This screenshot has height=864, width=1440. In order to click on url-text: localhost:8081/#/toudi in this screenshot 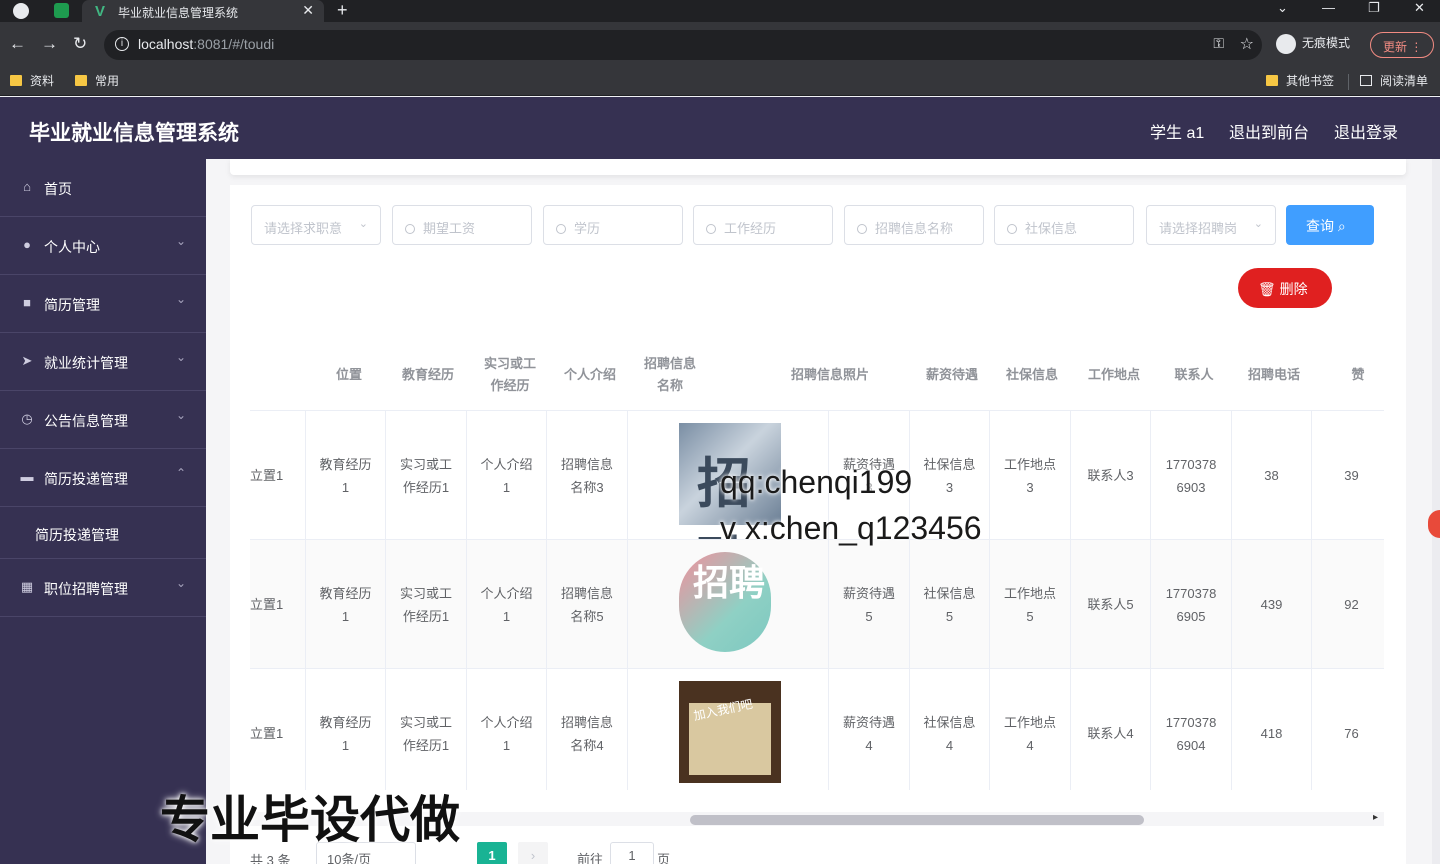, I will do `click(206, 44)`.